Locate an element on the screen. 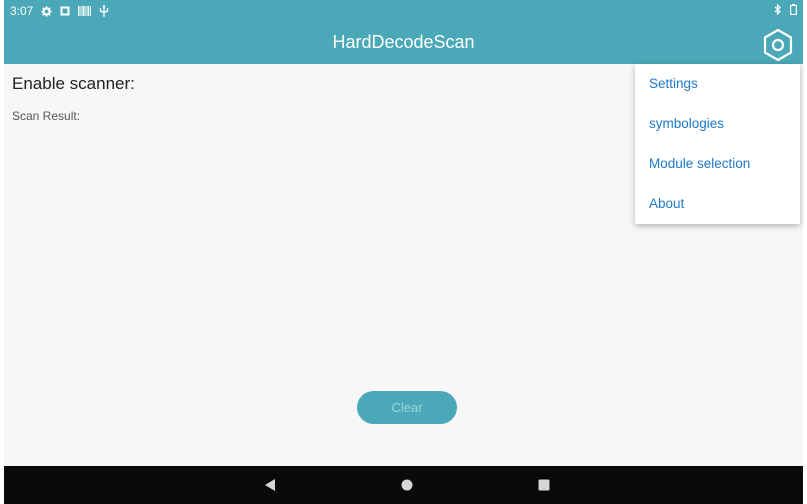 The height and width of the screenshot is (504, 807). recents-icon is located at coordinates (544, 485).